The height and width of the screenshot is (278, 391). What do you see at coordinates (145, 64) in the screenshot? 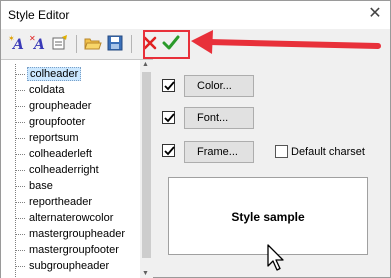
I see `scroll-up-arrow-icon: ▲` at bounding box center [145, 64].